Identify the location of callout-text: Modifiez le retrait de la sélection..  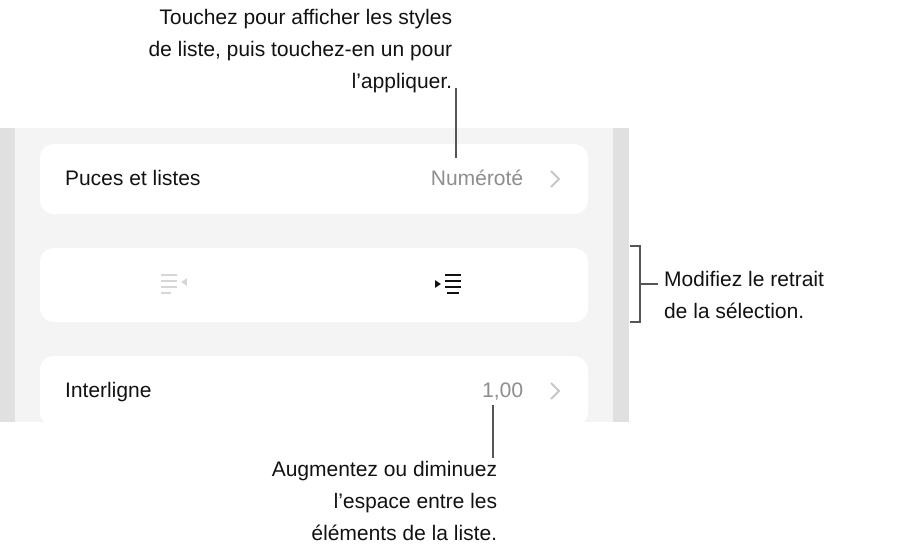
(744, 296).